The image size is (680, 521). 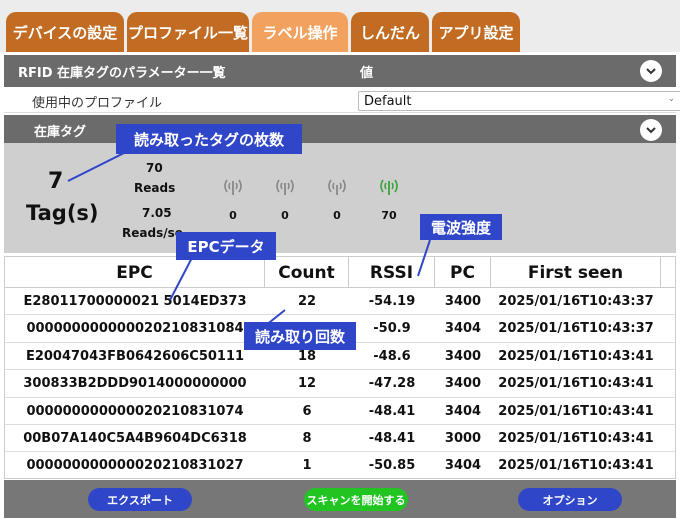 What do you see at coordinates (390, 32) in the screenshot?
I see `tab-diagnosis: しんだん` at bounding box center [390, 32].